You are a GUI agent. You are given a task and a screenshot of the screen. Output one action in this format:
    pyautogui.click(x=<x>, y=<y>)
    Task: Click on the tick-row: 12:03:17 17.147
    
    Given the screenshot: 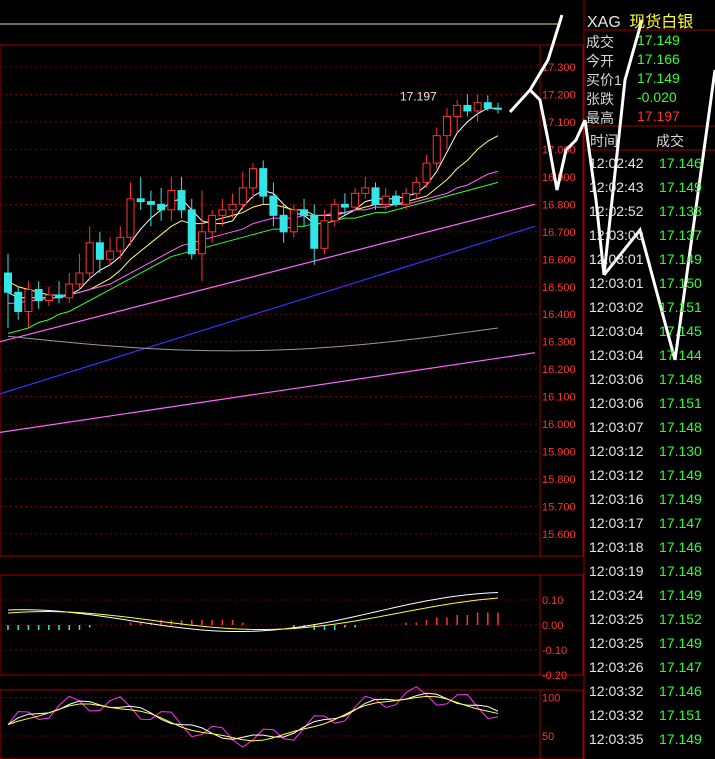 What is the action you would take?
    pyautogui.click(x=650, y=524)
    